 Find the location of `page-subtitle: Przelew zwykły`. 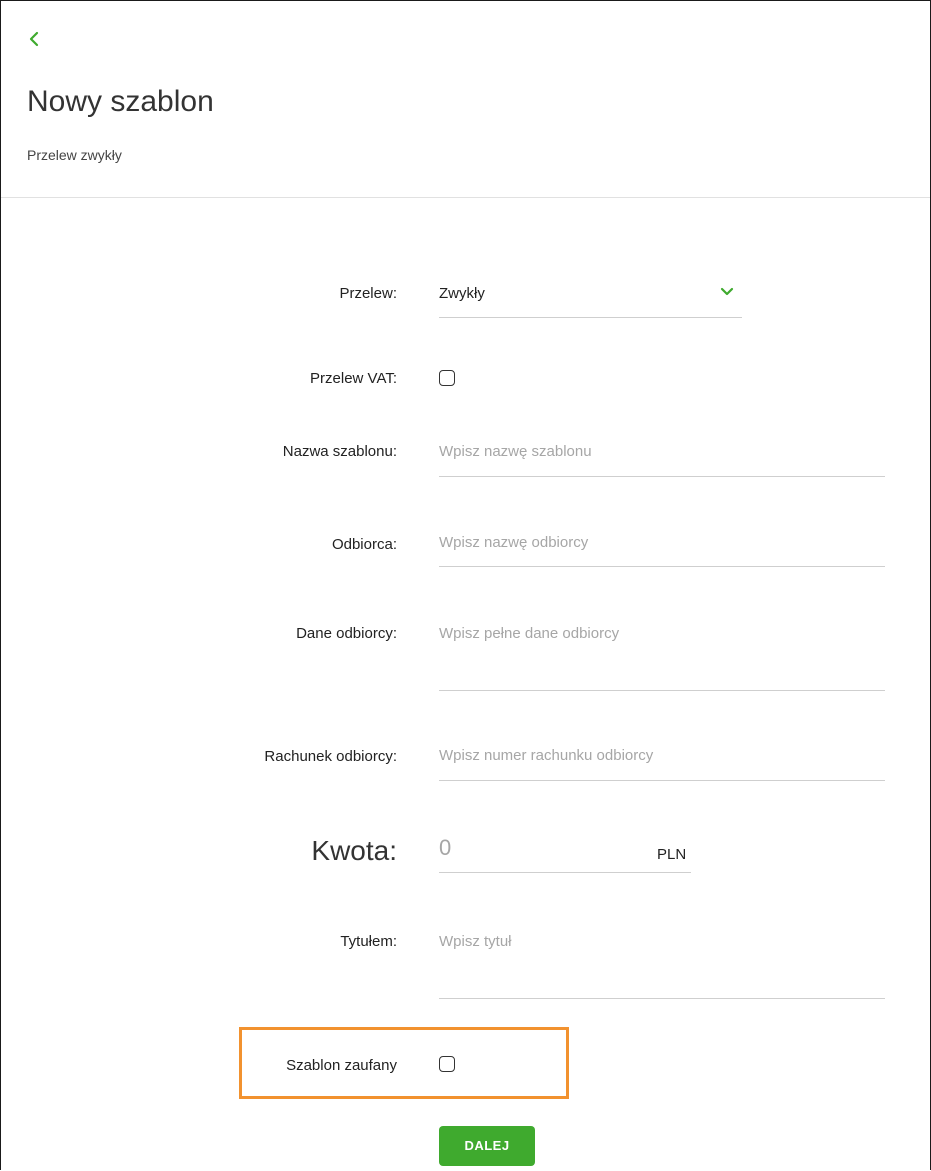

page-subtitle: Przelew zwykły is located at coordinates (74, 155).